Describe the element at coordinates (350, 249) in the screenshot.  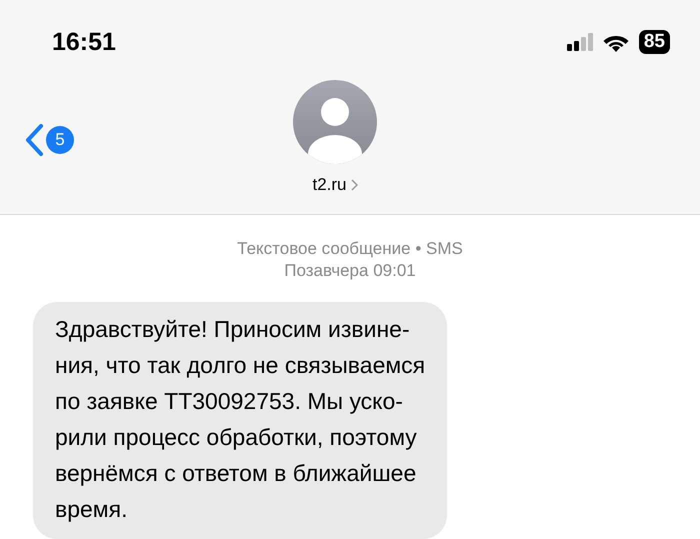
I see `message-type-label: Текстовое сообщение • SMS` at that location.